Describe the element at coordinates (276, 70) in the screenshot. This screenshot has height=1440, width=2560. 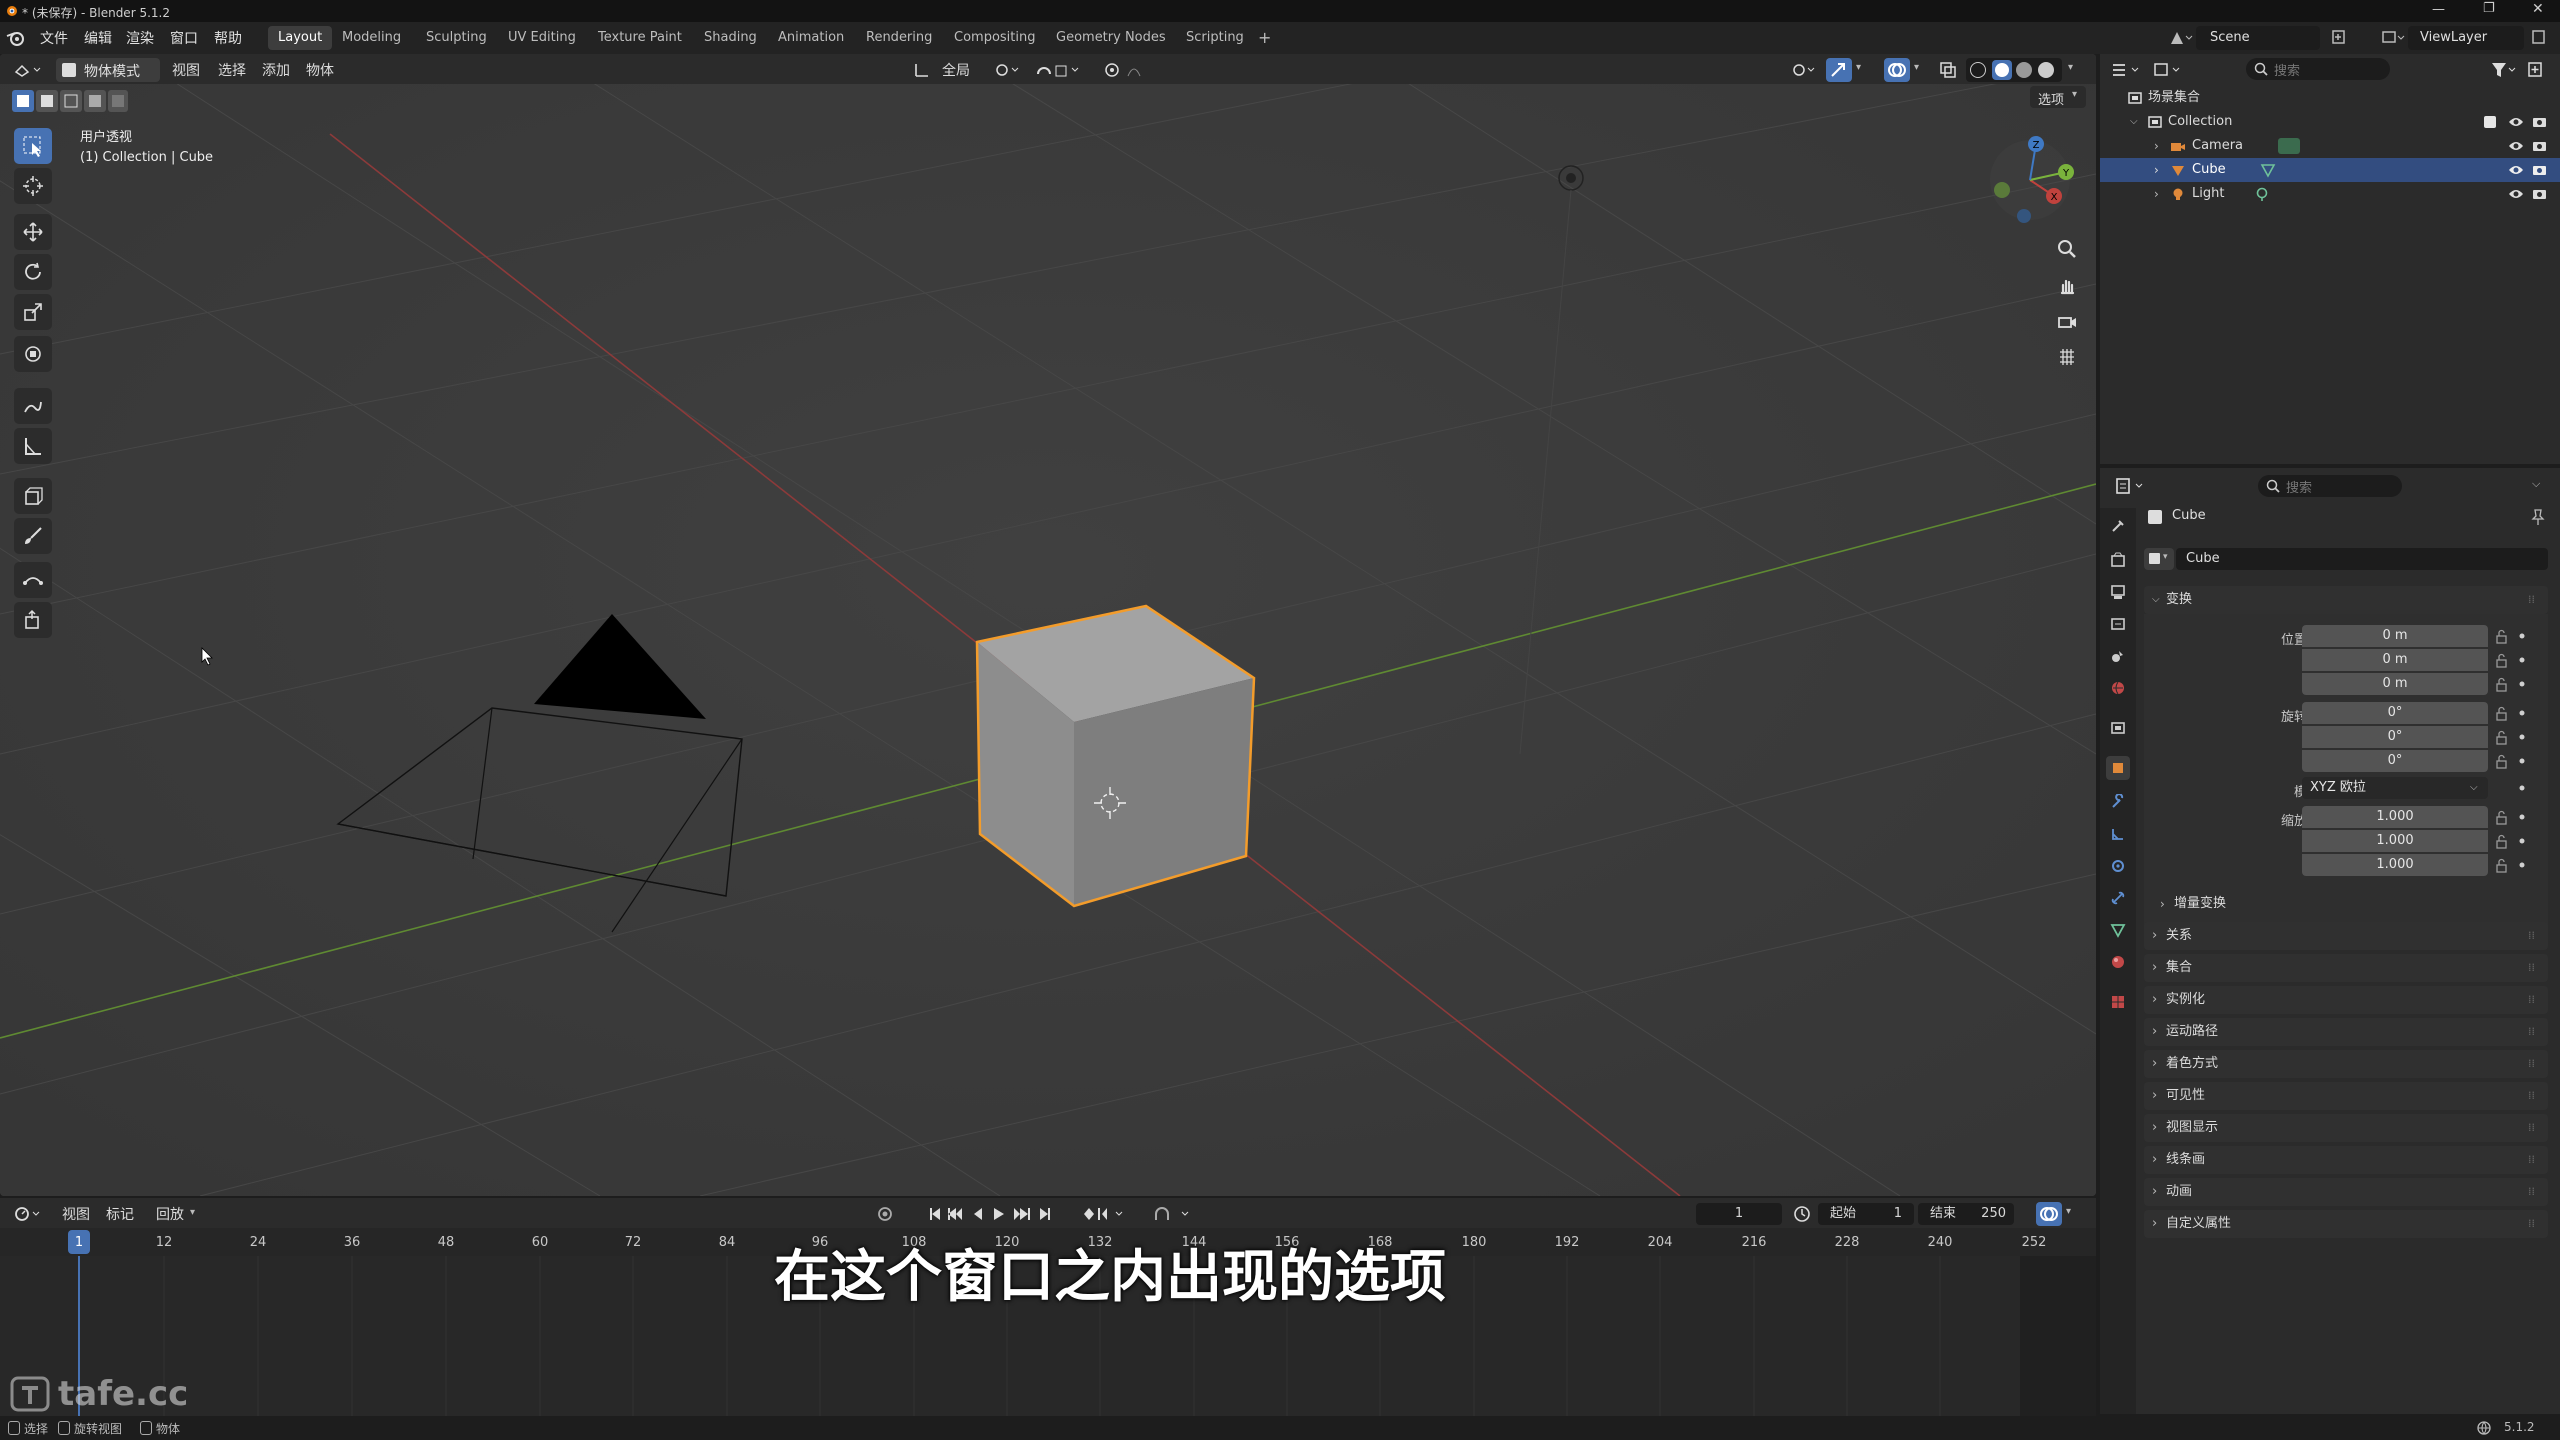
I see `menu-add: 添加` at that location.